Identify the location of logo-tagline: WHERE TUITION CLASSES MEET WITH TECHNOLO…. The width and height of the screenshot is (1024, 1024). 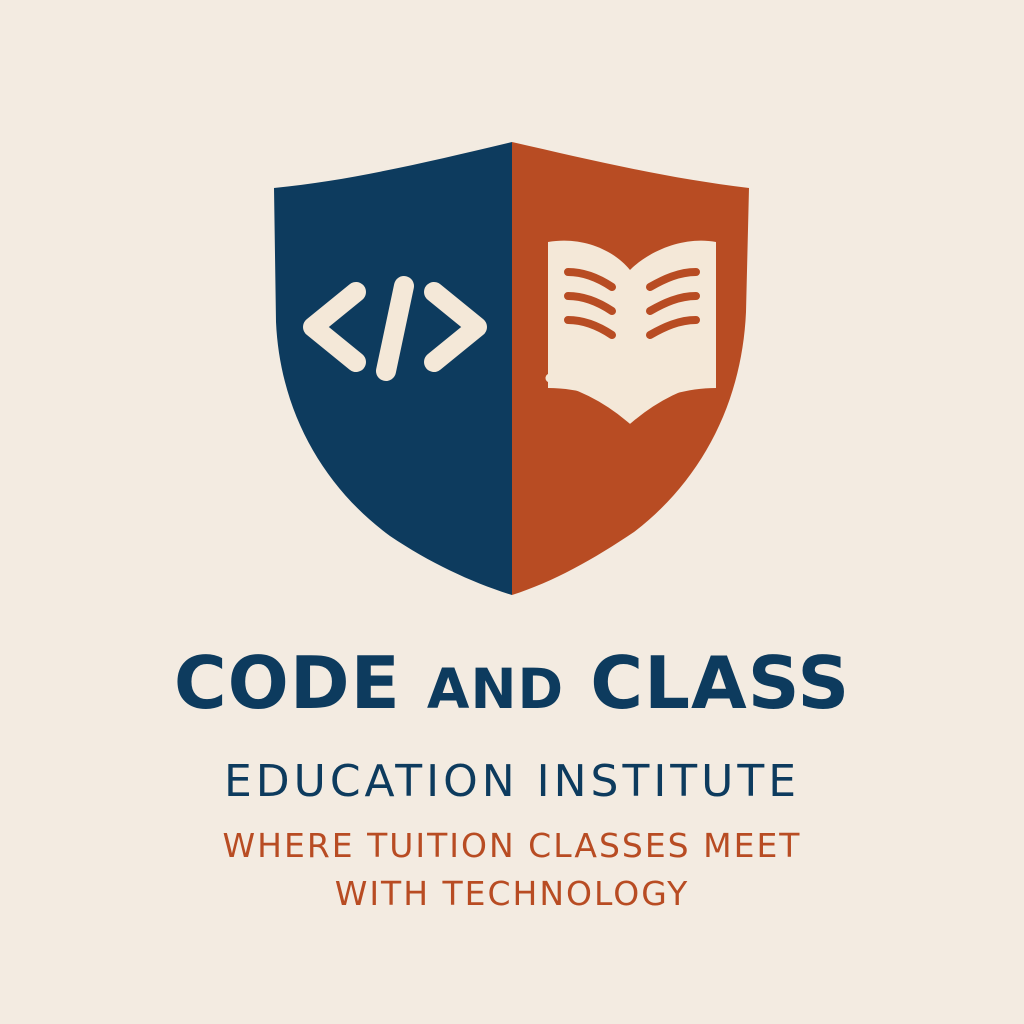
(512, 870).